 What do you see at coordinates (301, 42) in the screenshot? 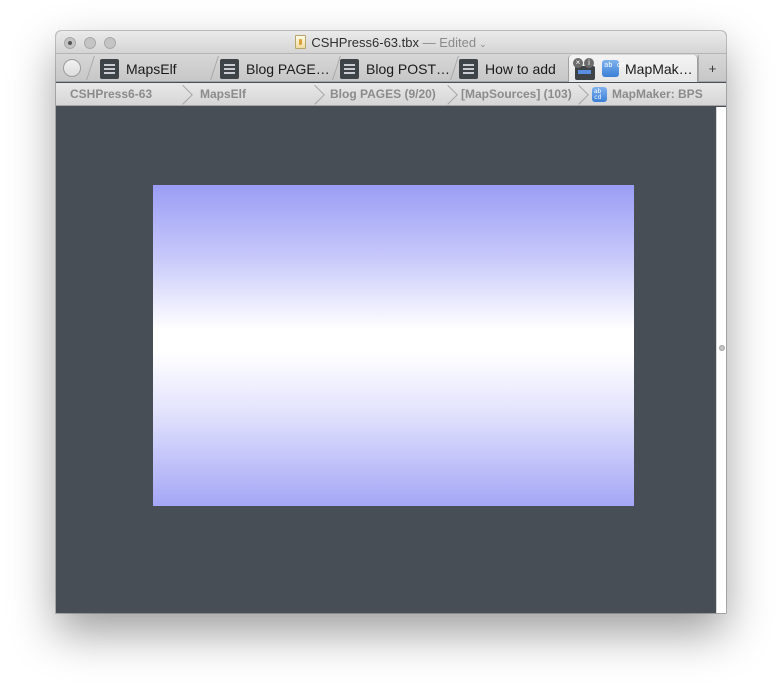
I see `document-icon` at bounding box center [301, 42].